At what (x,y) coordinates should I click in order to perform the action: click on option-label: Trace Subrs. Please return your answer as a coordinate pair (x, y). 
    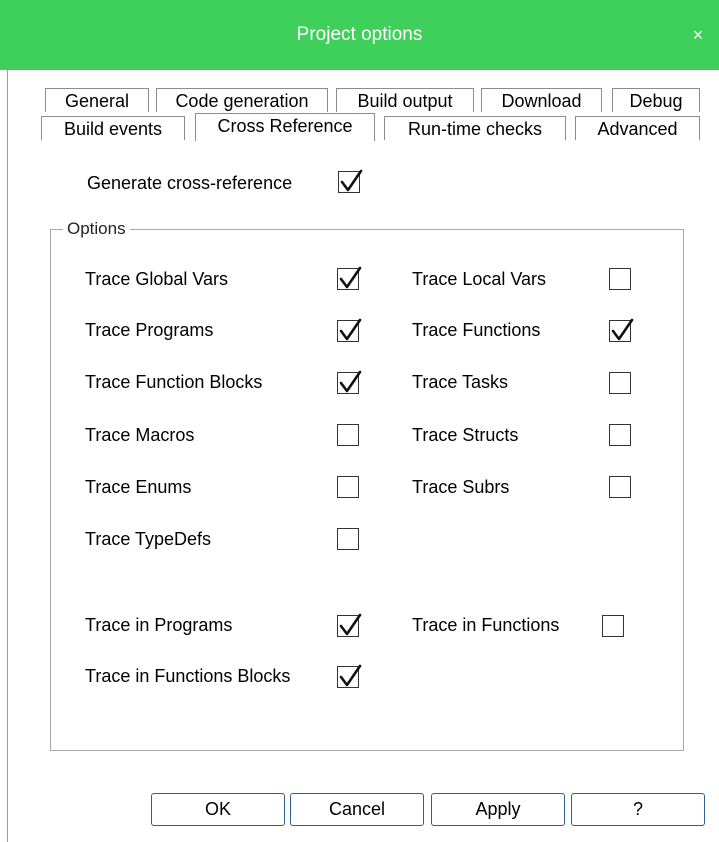
    Looking at the image, I should click on (461, 487).